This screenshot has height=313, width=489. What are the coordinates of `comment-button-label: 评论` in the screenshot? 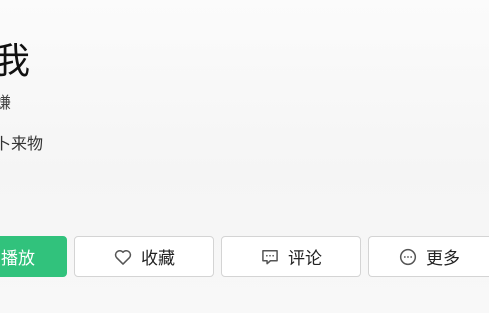 It's located at (305, 259).